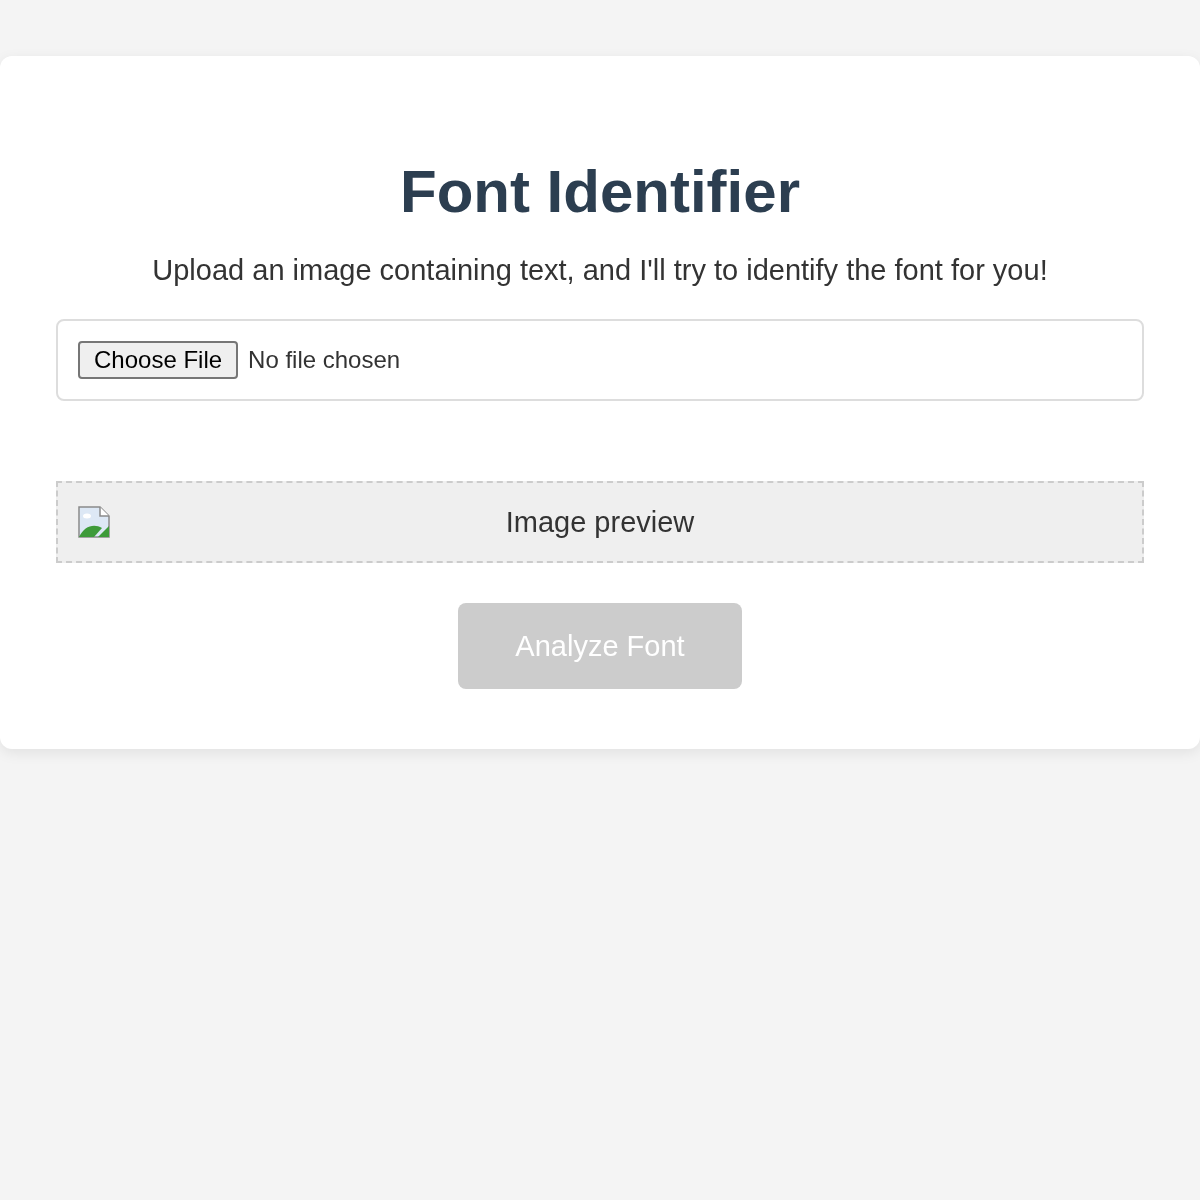 This screenshot has height=1200, width=1200. Describe the element at coordinates (600, 522) in the screenshot. I see `image-preview-label: Image preview` at that location.